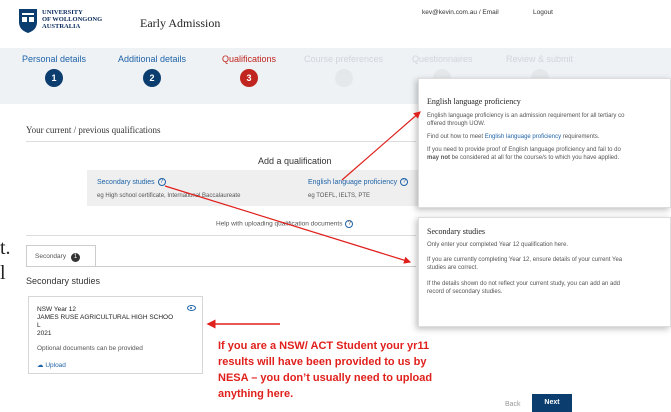  What do you see at coordinates (40, 365) in the screenshot?
I see `cloud-upload-icon: ☁` at bounding box center [40, 365].